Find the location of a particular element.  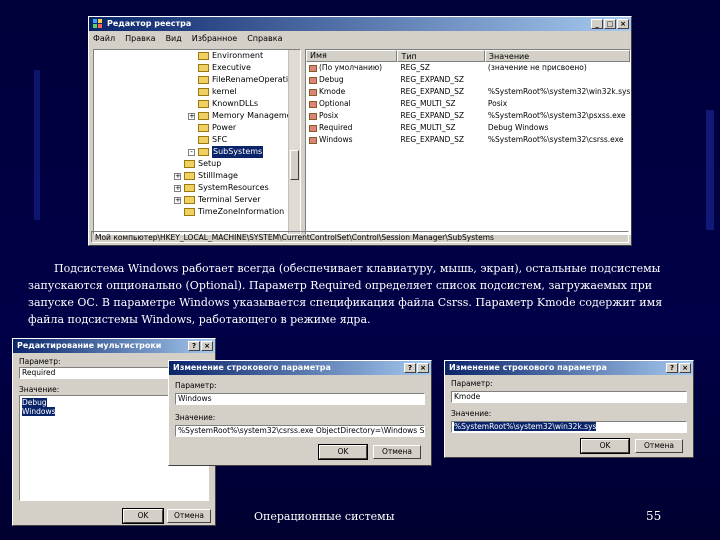

value-field: %SystemRoot%\system32\win32k.sys is located at coordinates (569, 427).